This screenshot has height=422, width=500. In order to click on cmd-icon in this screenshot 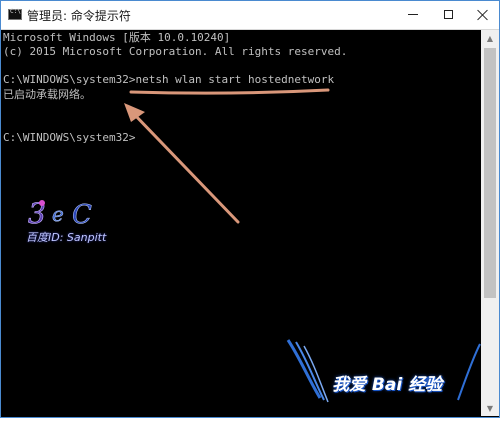, I will do `click(15, 14)`.